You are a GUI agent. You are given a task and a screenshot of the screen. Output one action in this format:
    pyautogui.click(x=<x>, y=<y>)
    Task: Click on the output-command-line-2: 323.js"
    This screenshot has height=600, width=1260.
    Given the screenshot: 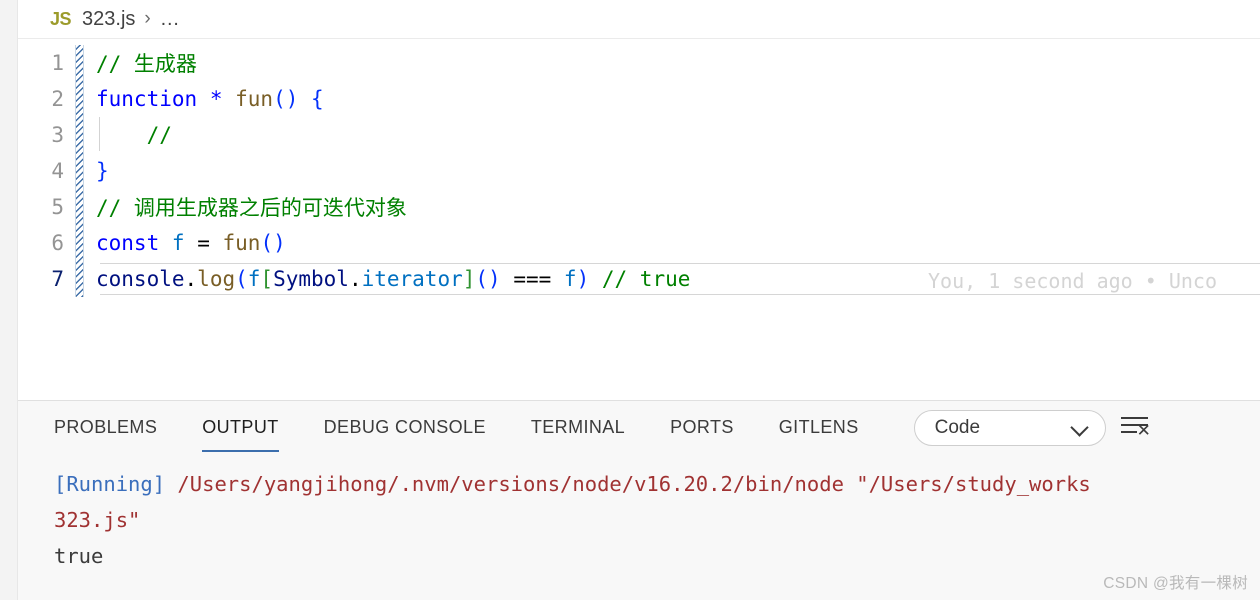 What is the action you would take?
    pyautogui.click(x=97, y=520)
    